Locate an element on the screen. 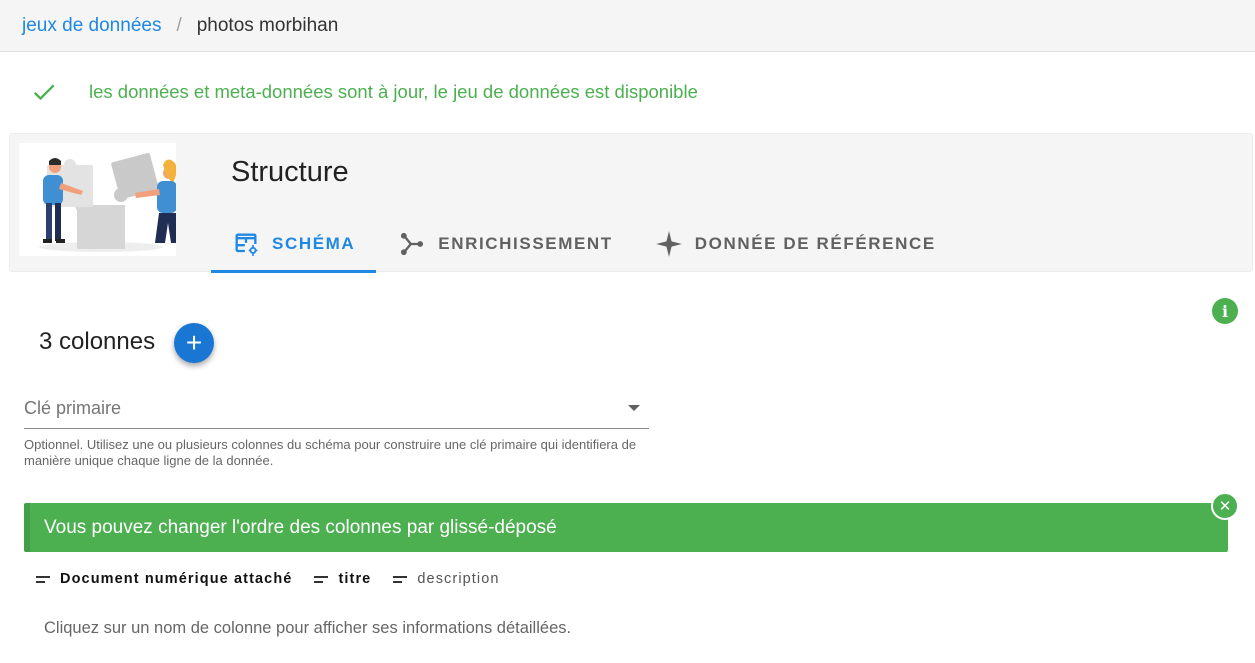 The image size is (1255, 663). table-settings-icon is located at coordinates (246, 244).